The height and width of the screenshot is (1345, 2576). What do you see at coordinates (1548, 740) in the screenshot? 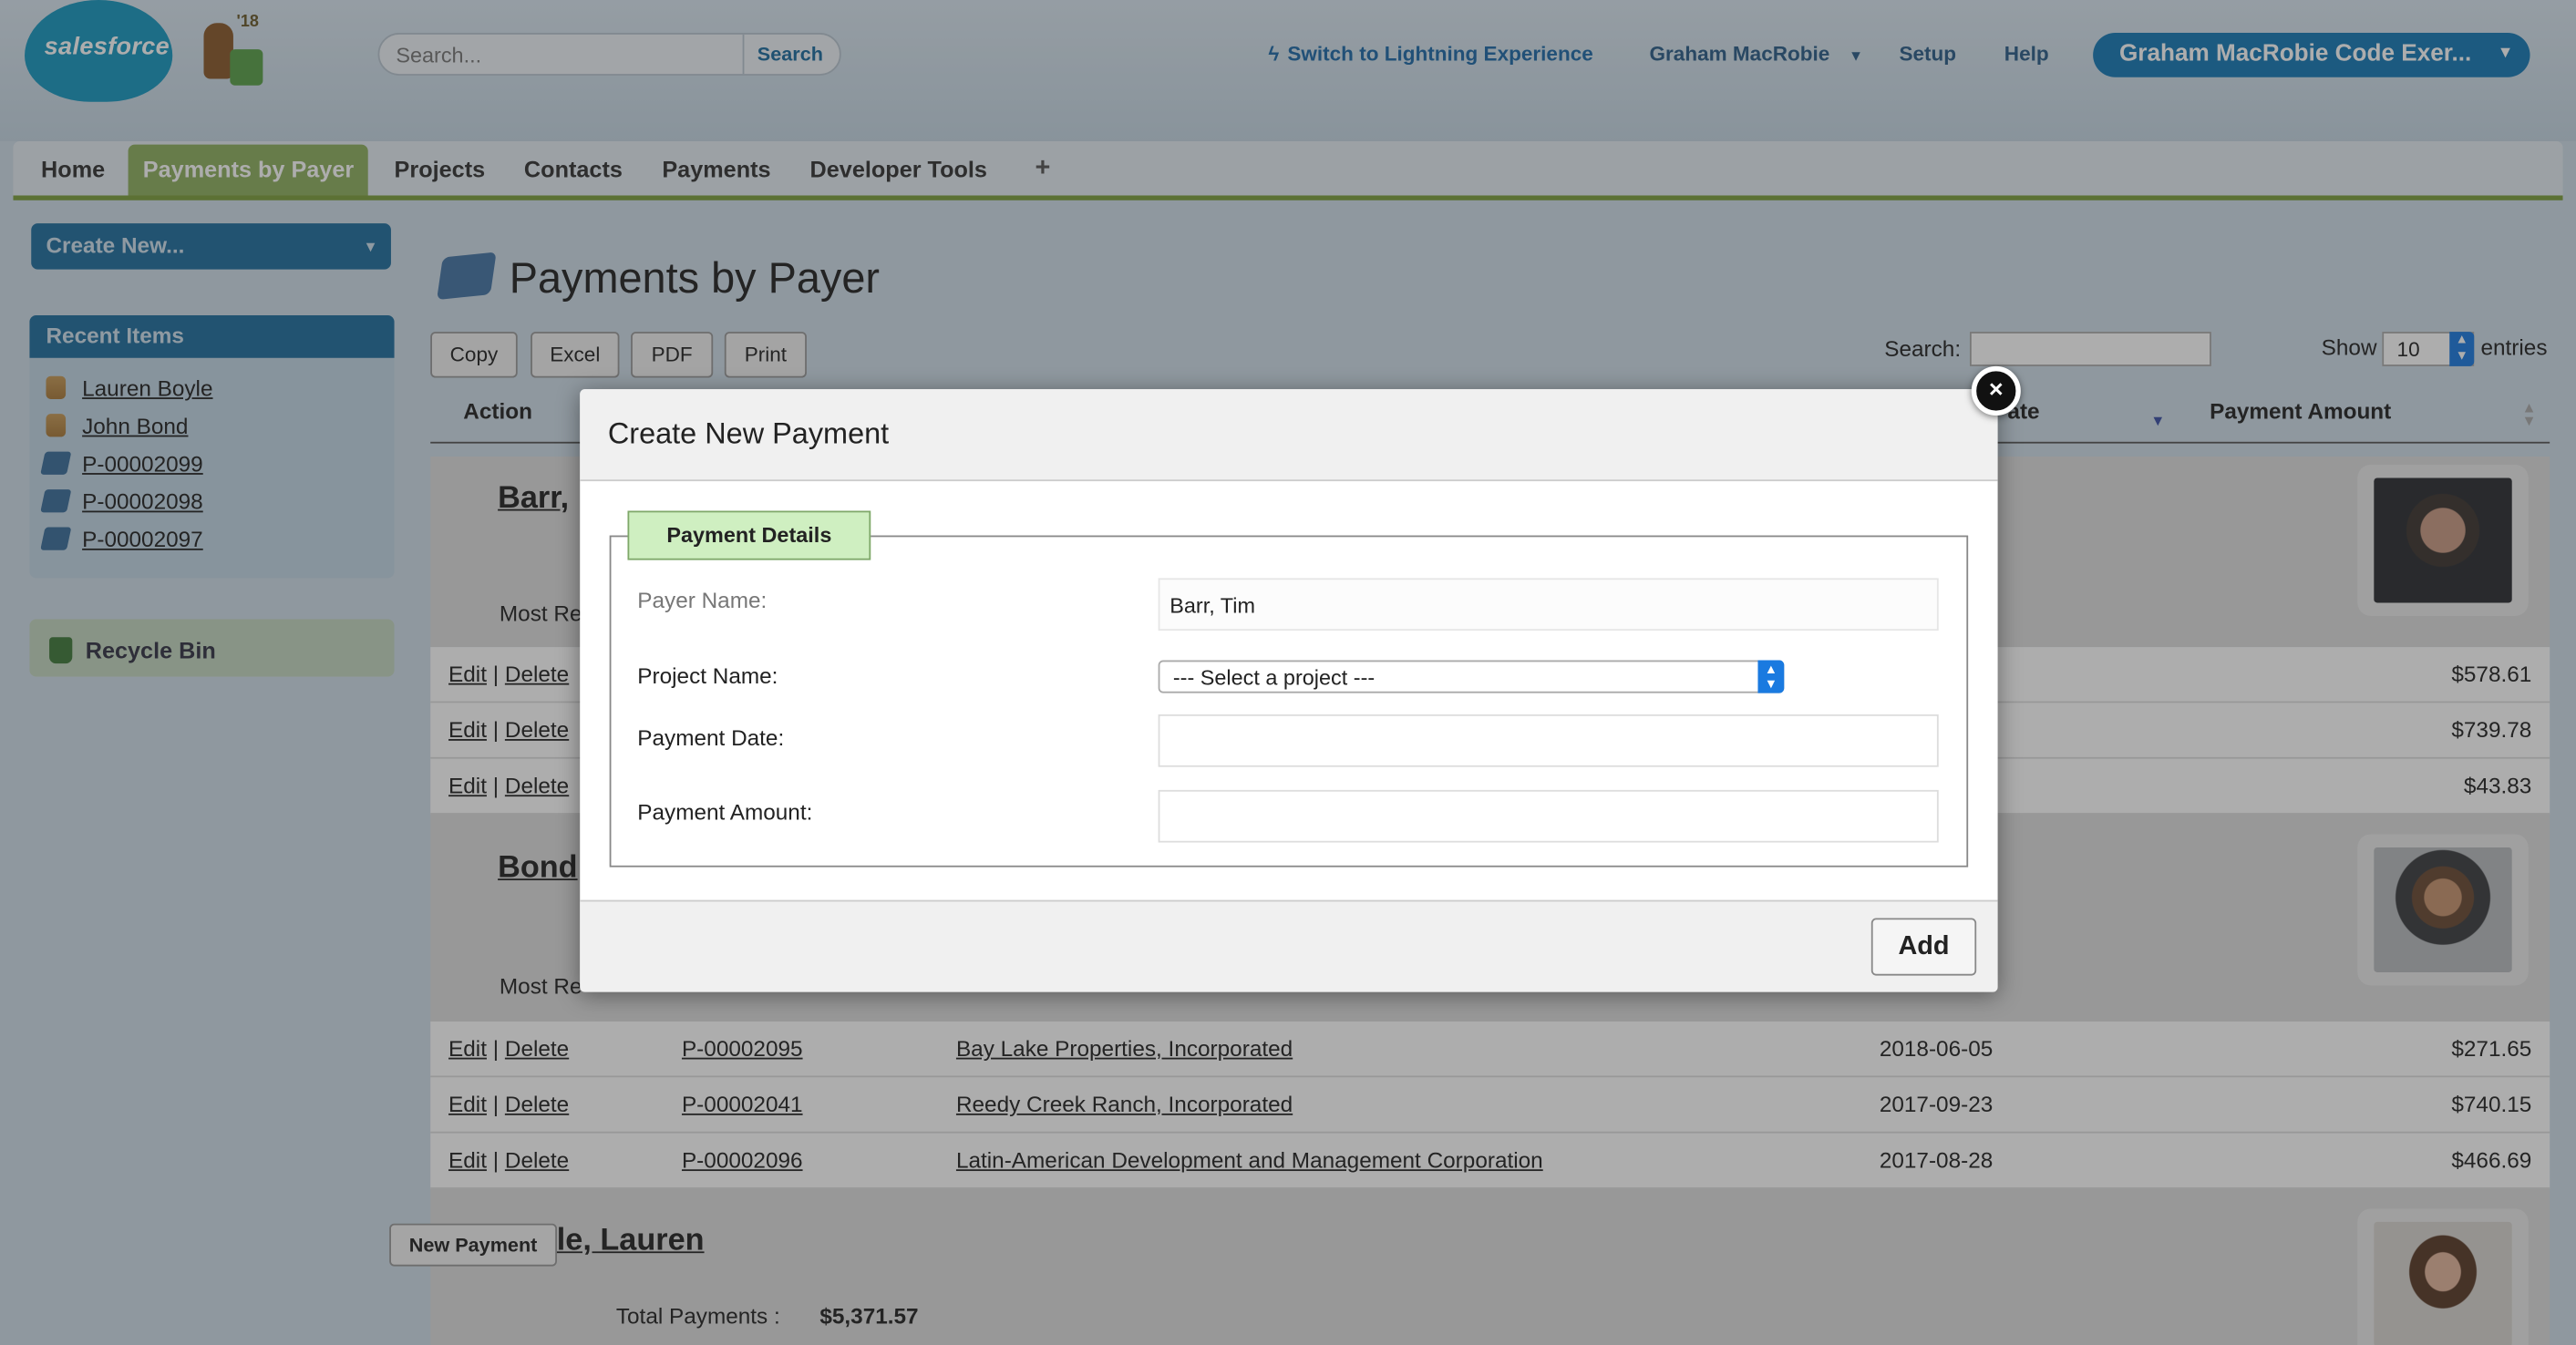
I see `payment-date-field` at bounding box center [1548, 740].